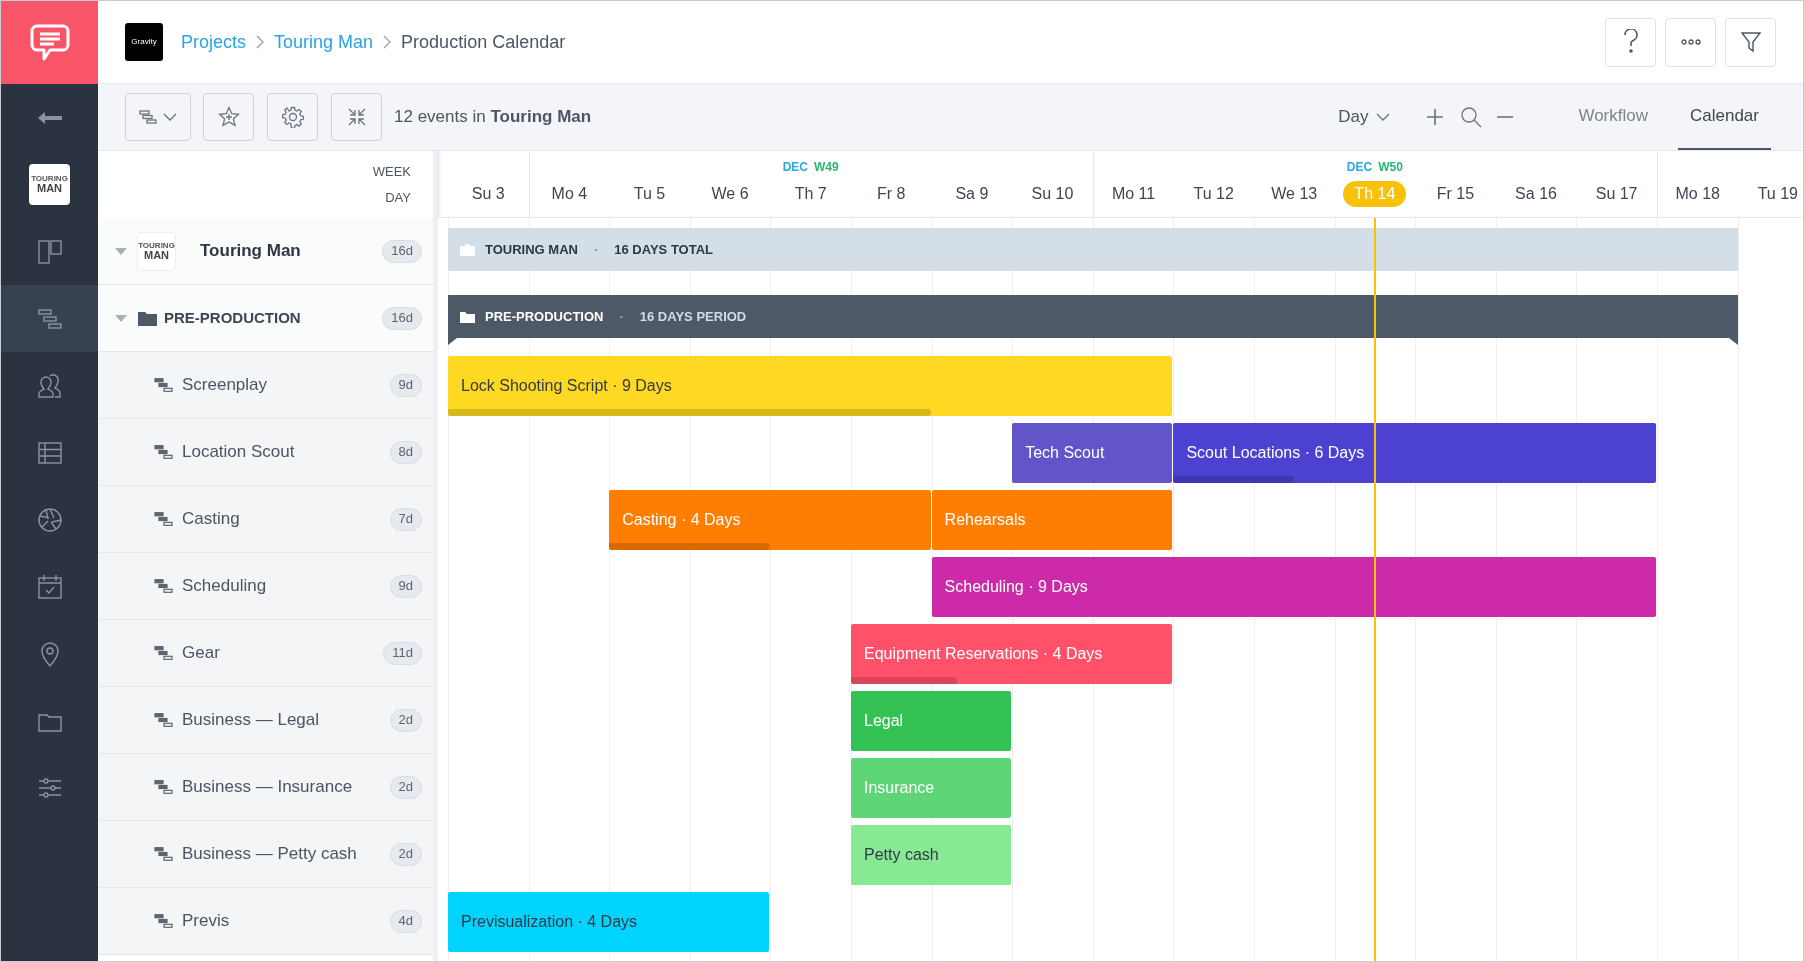 The height and width of the screenshot is (962, 1804). What do you see at coordinates (402, 653) in the screenshot?
I see `duration-badge: 11d` at bounding box center [402, 653].